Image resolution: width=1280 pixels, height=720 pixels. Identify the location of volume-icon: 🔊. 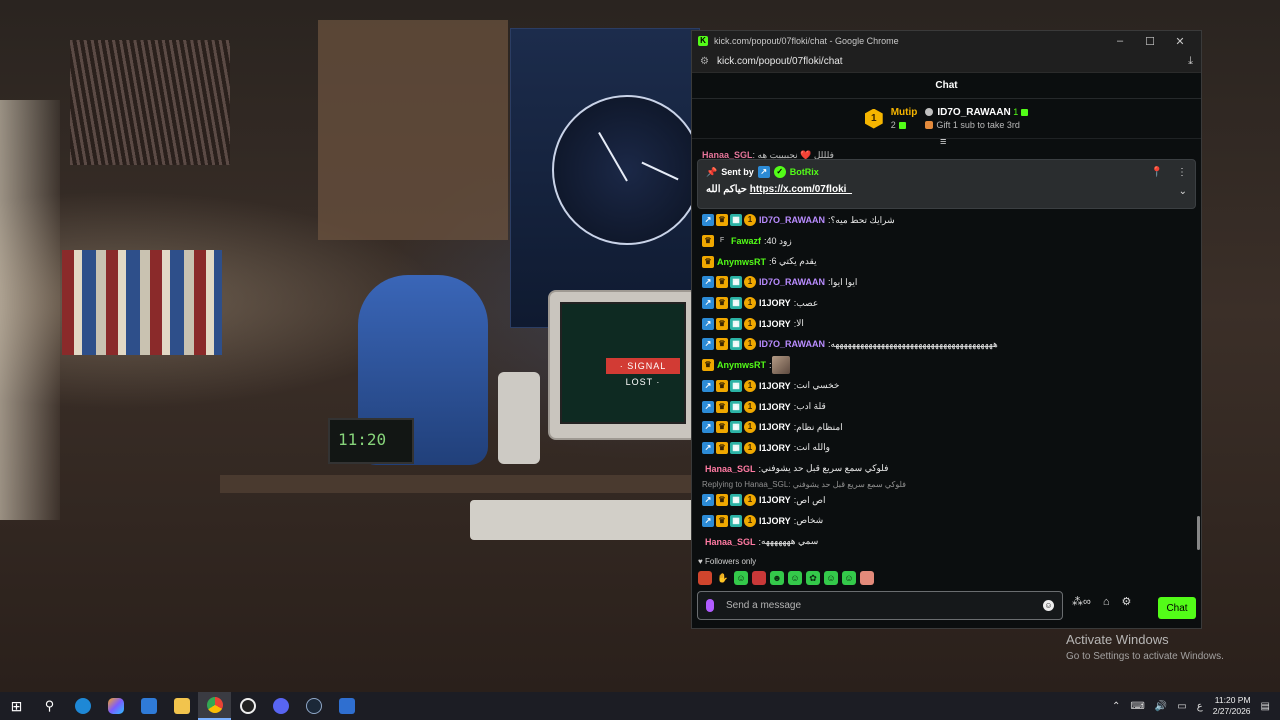
(1161, 706).